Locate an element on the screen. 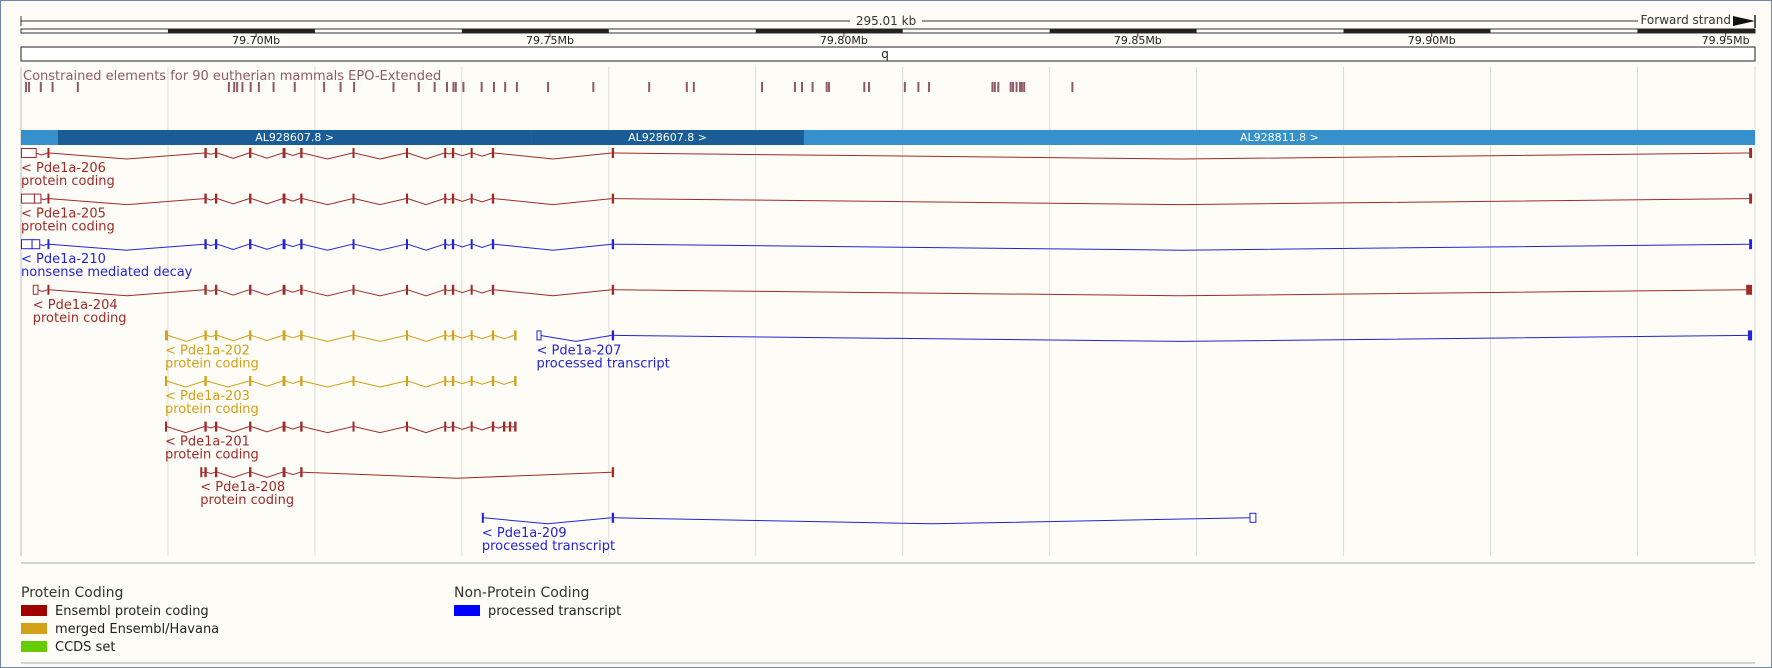 Image resolution: width=1772 pixels, height=668 pixels. tick-label: 79.75Mb is located at coordinates (550, 40).